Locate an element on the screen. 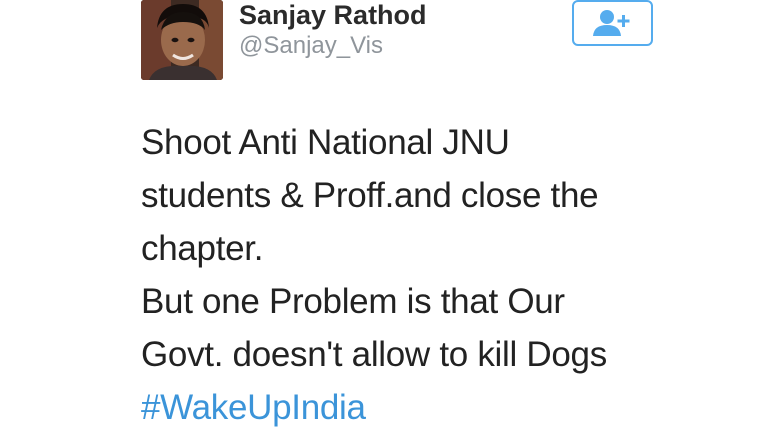  user-avatar is located at coordinates (182, 40).